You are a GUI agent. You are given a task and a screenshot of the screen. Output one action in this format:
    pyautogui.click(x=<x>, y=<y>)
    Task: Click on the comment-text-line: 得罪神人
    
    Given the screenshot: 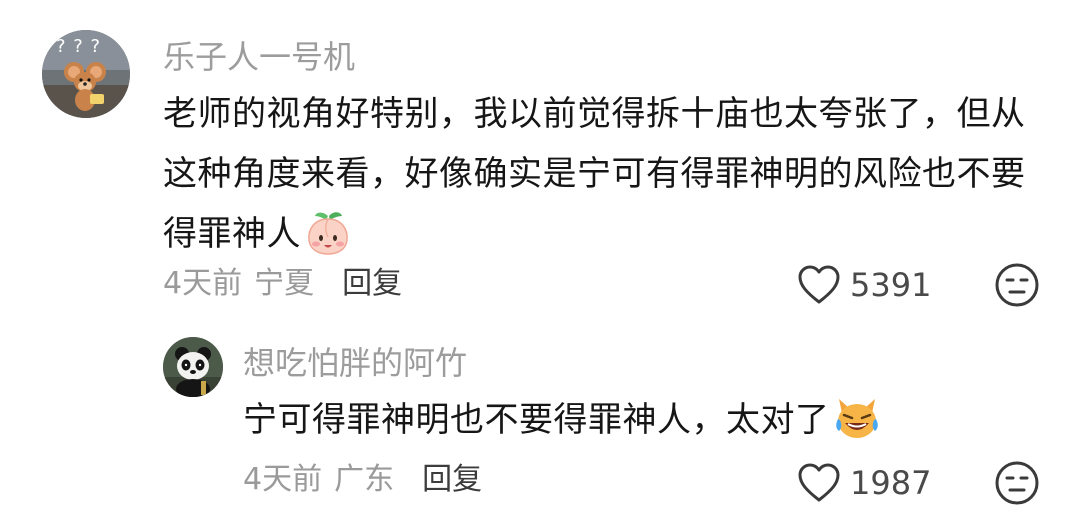 What is the action you would take?
    pyautogui.click(x=613, y=234)
    